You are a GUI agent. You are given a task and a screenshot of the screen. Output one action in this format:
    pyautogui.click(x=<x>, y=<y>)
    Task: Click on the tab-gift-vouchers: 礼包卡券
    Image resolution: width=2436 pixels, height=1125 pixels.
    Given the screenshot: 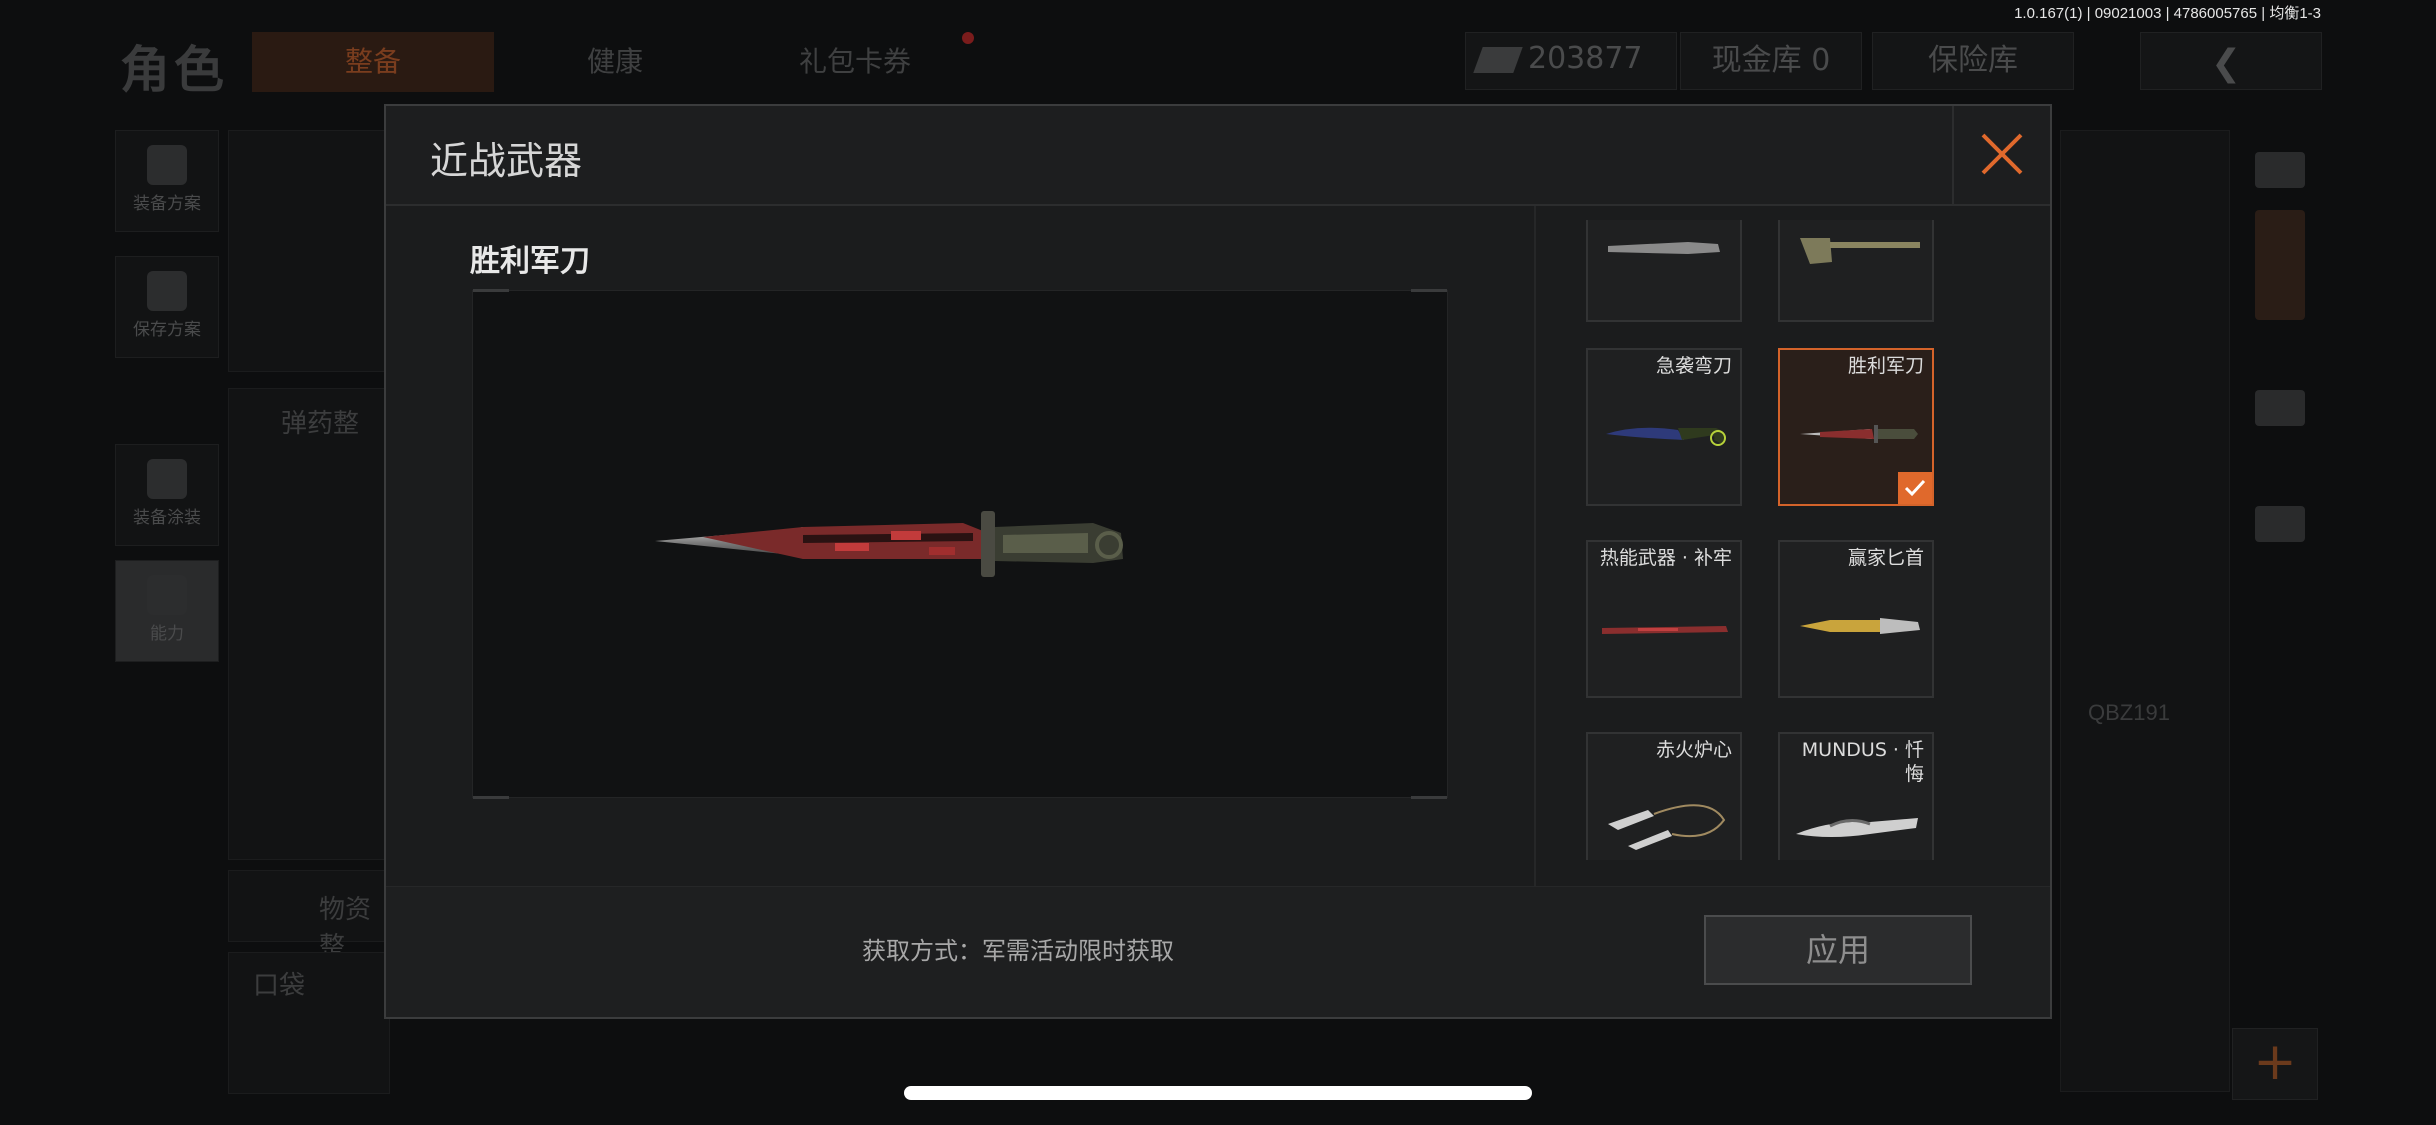 What is the action you would take?
    pyautogui.click(x=855, y=62)
    